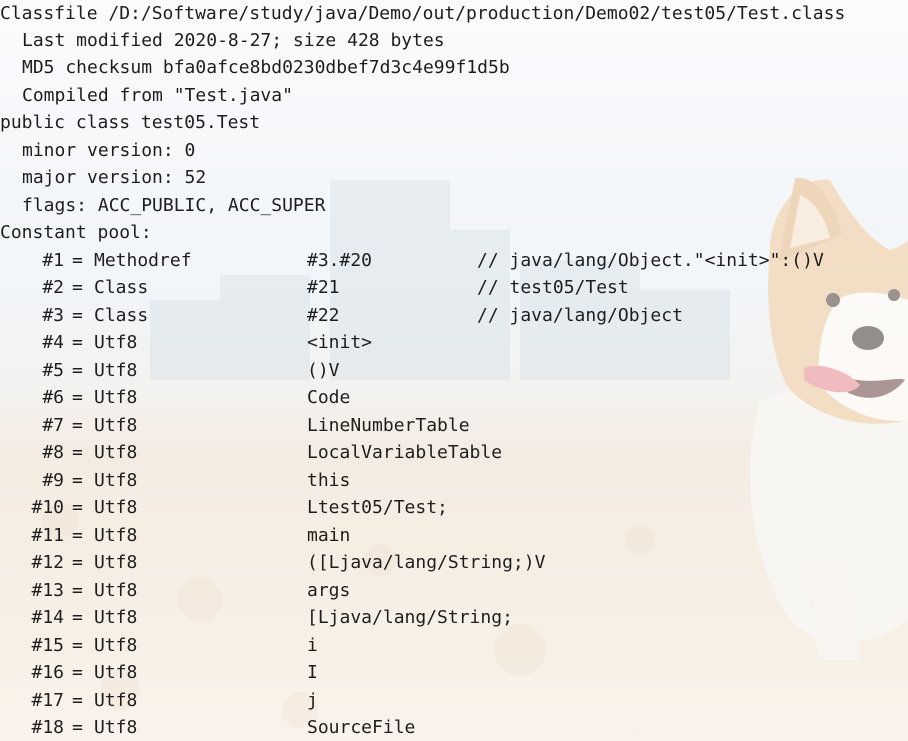  I want to click on cp-value: SourceFile, so click(361, 727).